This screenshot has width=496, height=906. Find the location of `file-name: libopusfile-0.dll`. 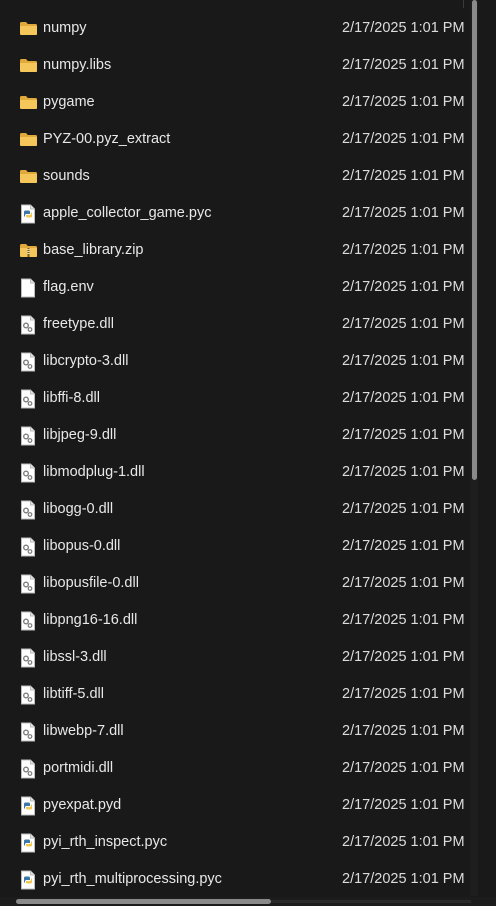

file-name: libopusfile-0.dll is located at coordinates (91, 583).